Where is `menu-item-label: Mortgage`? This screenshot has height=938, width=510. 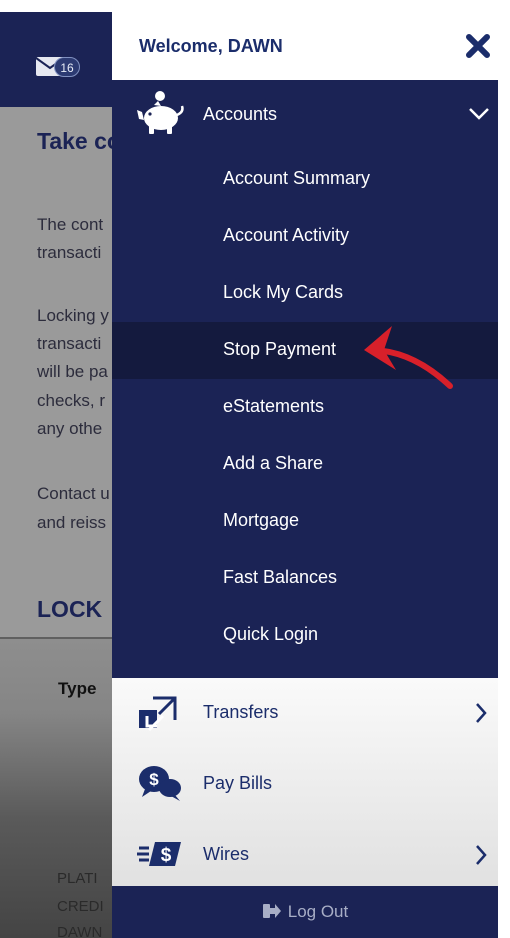 menu-item-label: Mortgage is located at coordinates (261, 520).